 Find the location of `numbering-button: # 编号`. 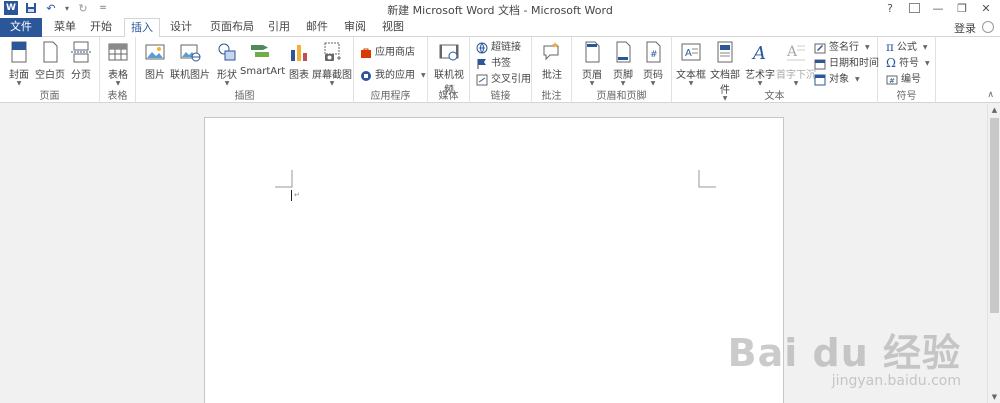

numbering-button: # 编号 is located at coordinates (903, 79).